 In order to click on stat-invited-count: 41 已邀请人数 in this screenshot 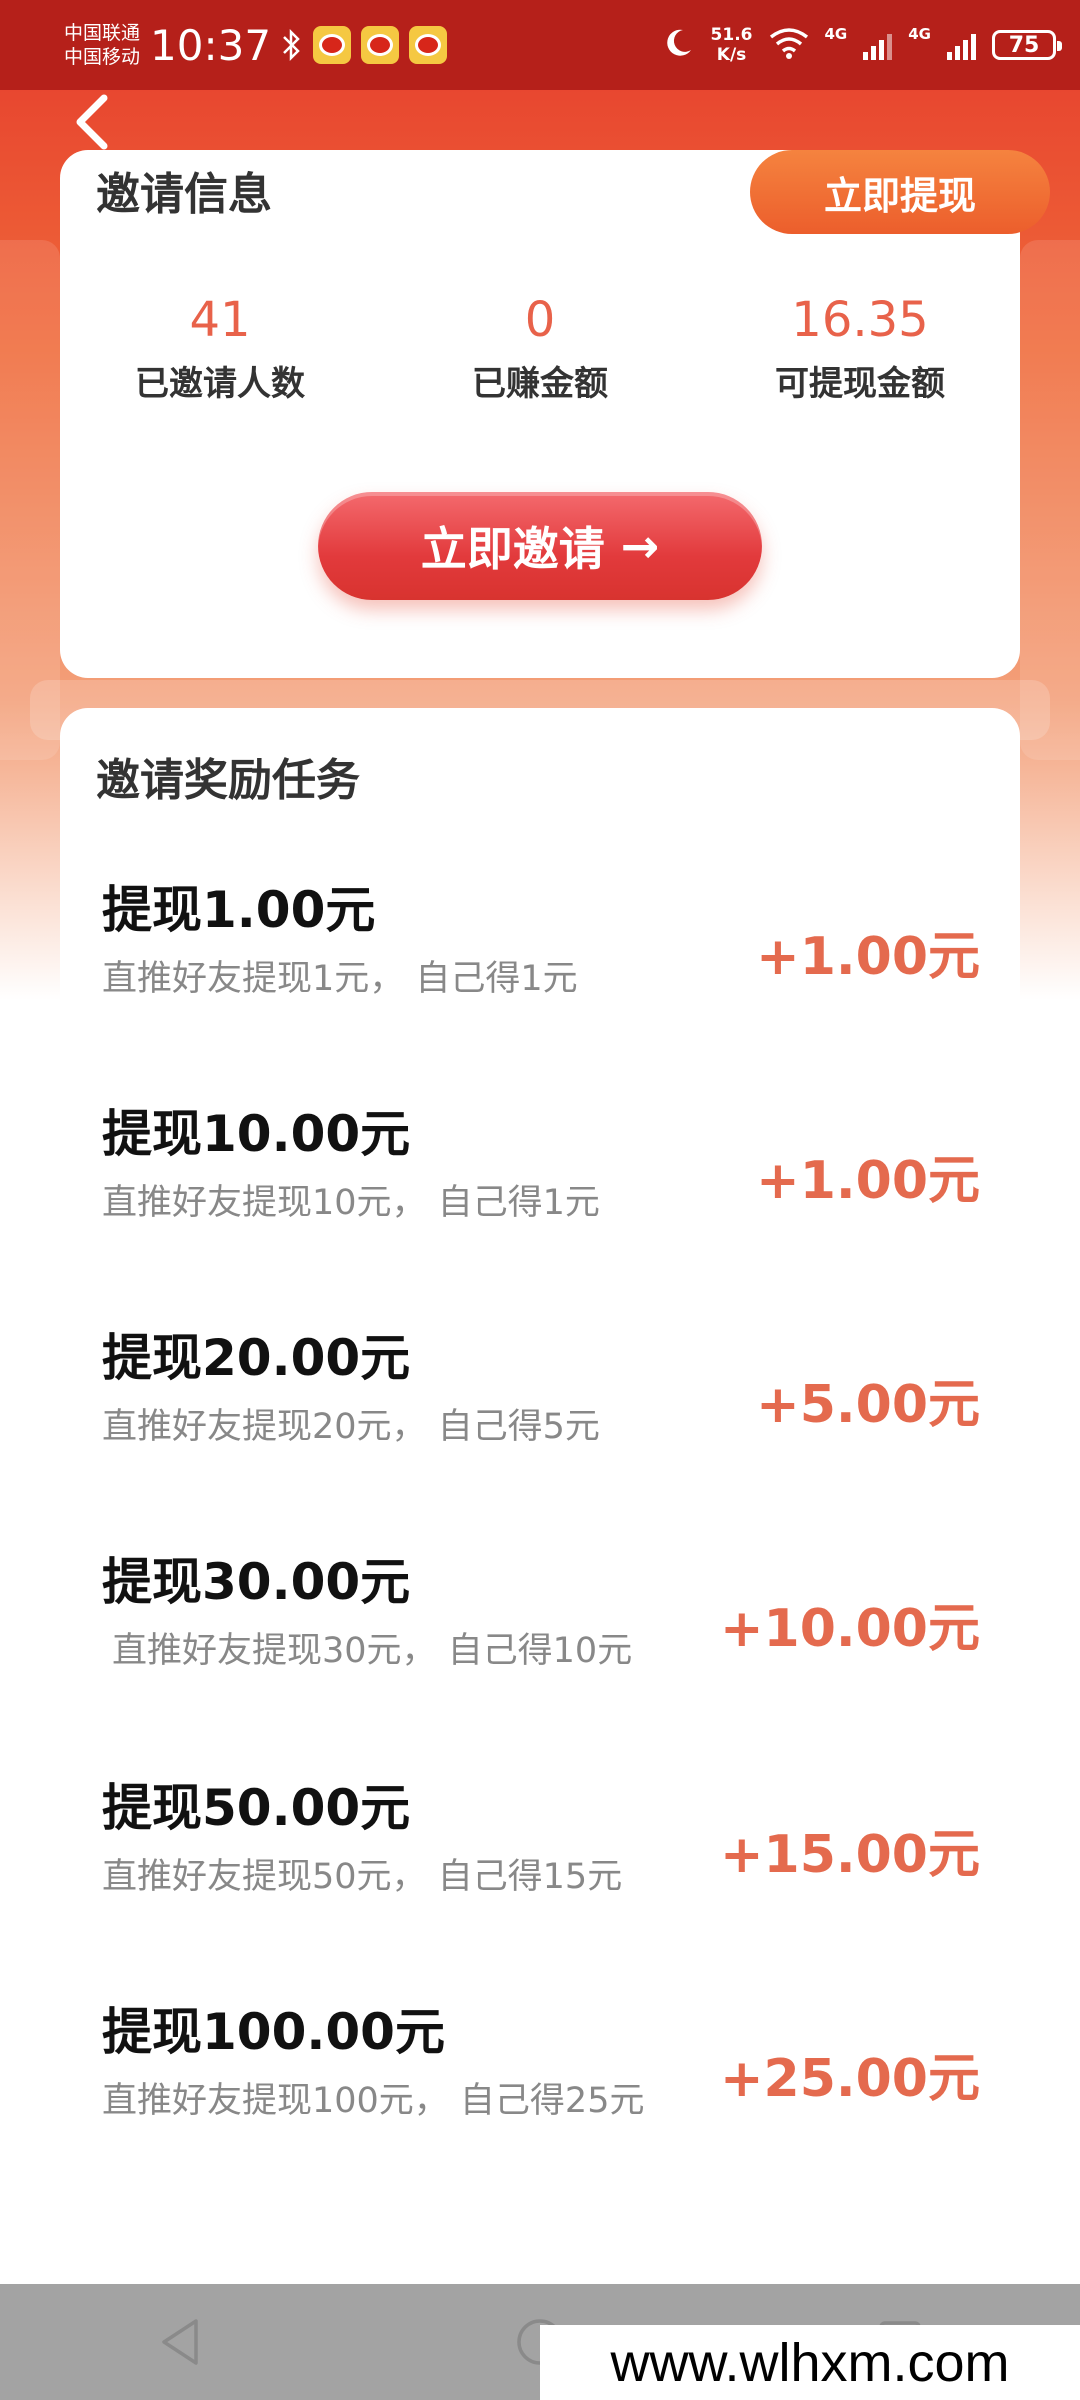, I will do `click(220, 347)`.